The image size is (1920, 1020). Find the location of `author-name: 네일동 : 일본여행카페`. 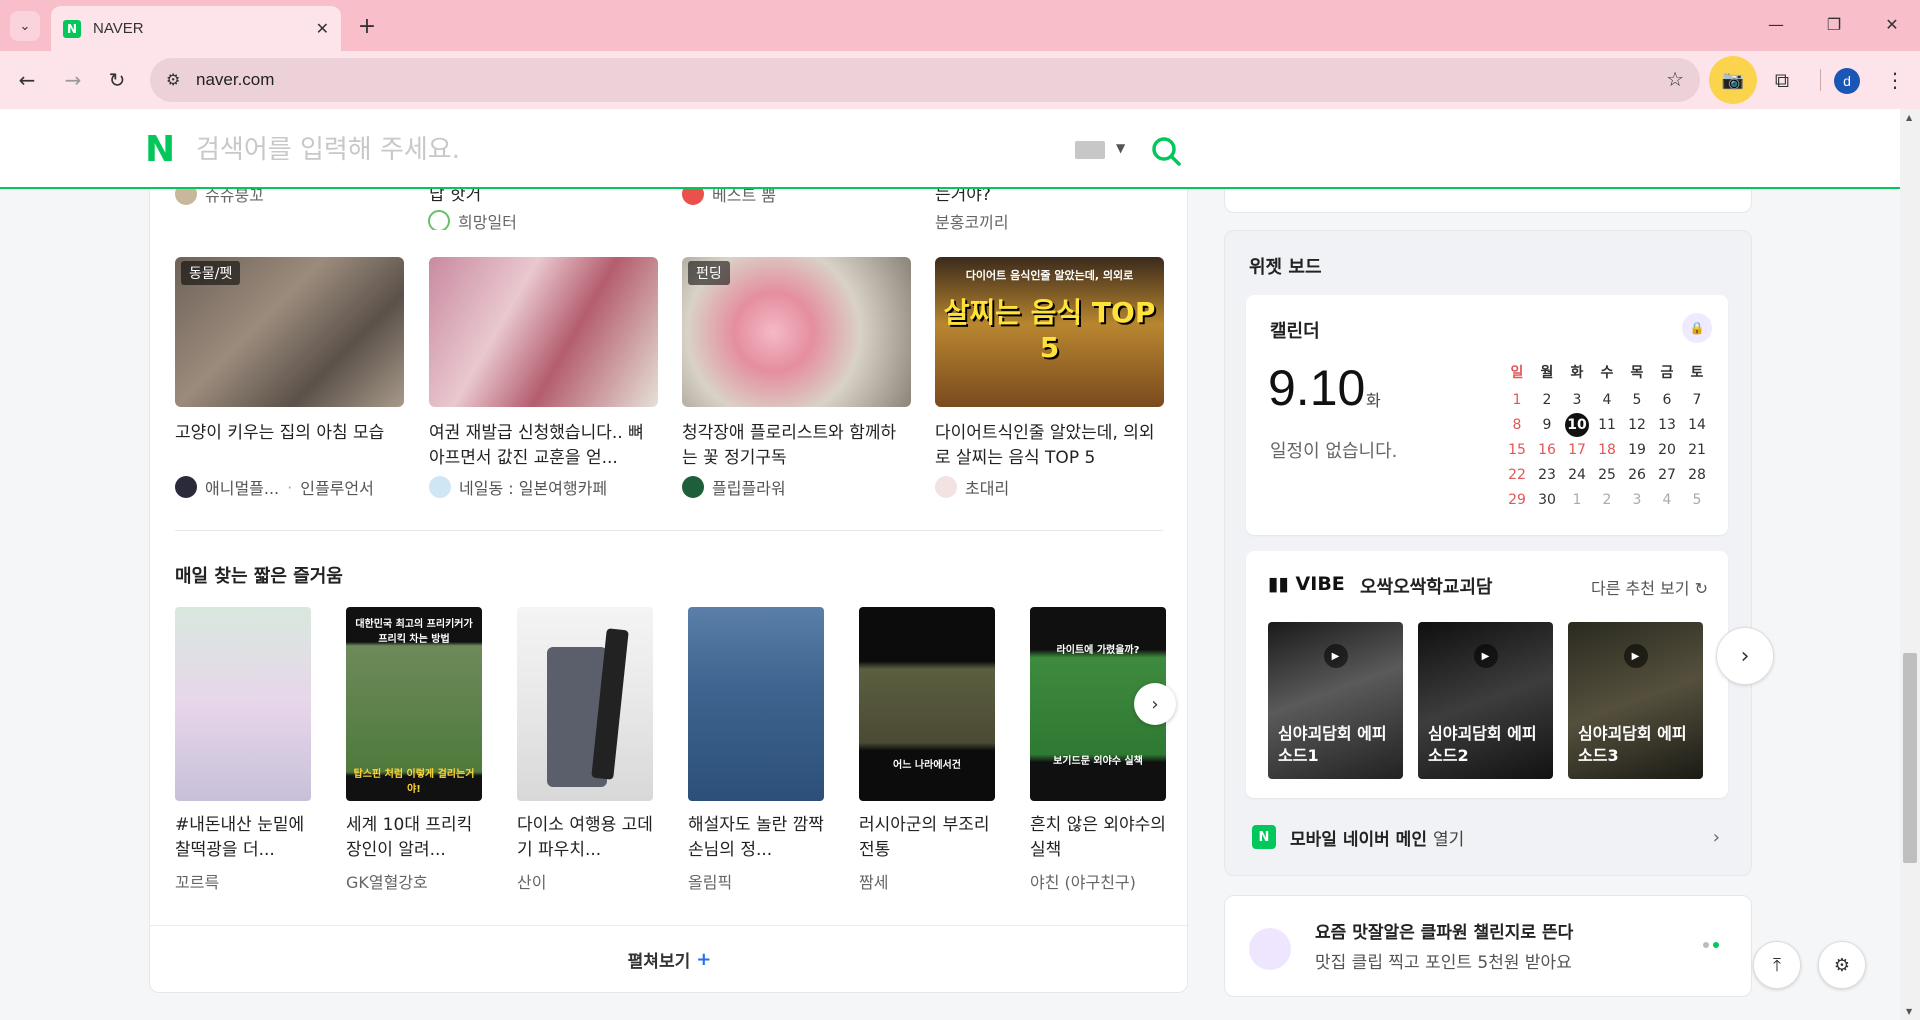

author-name: 네일동 : 일본여행카페 is located at coordinates (533, 487).